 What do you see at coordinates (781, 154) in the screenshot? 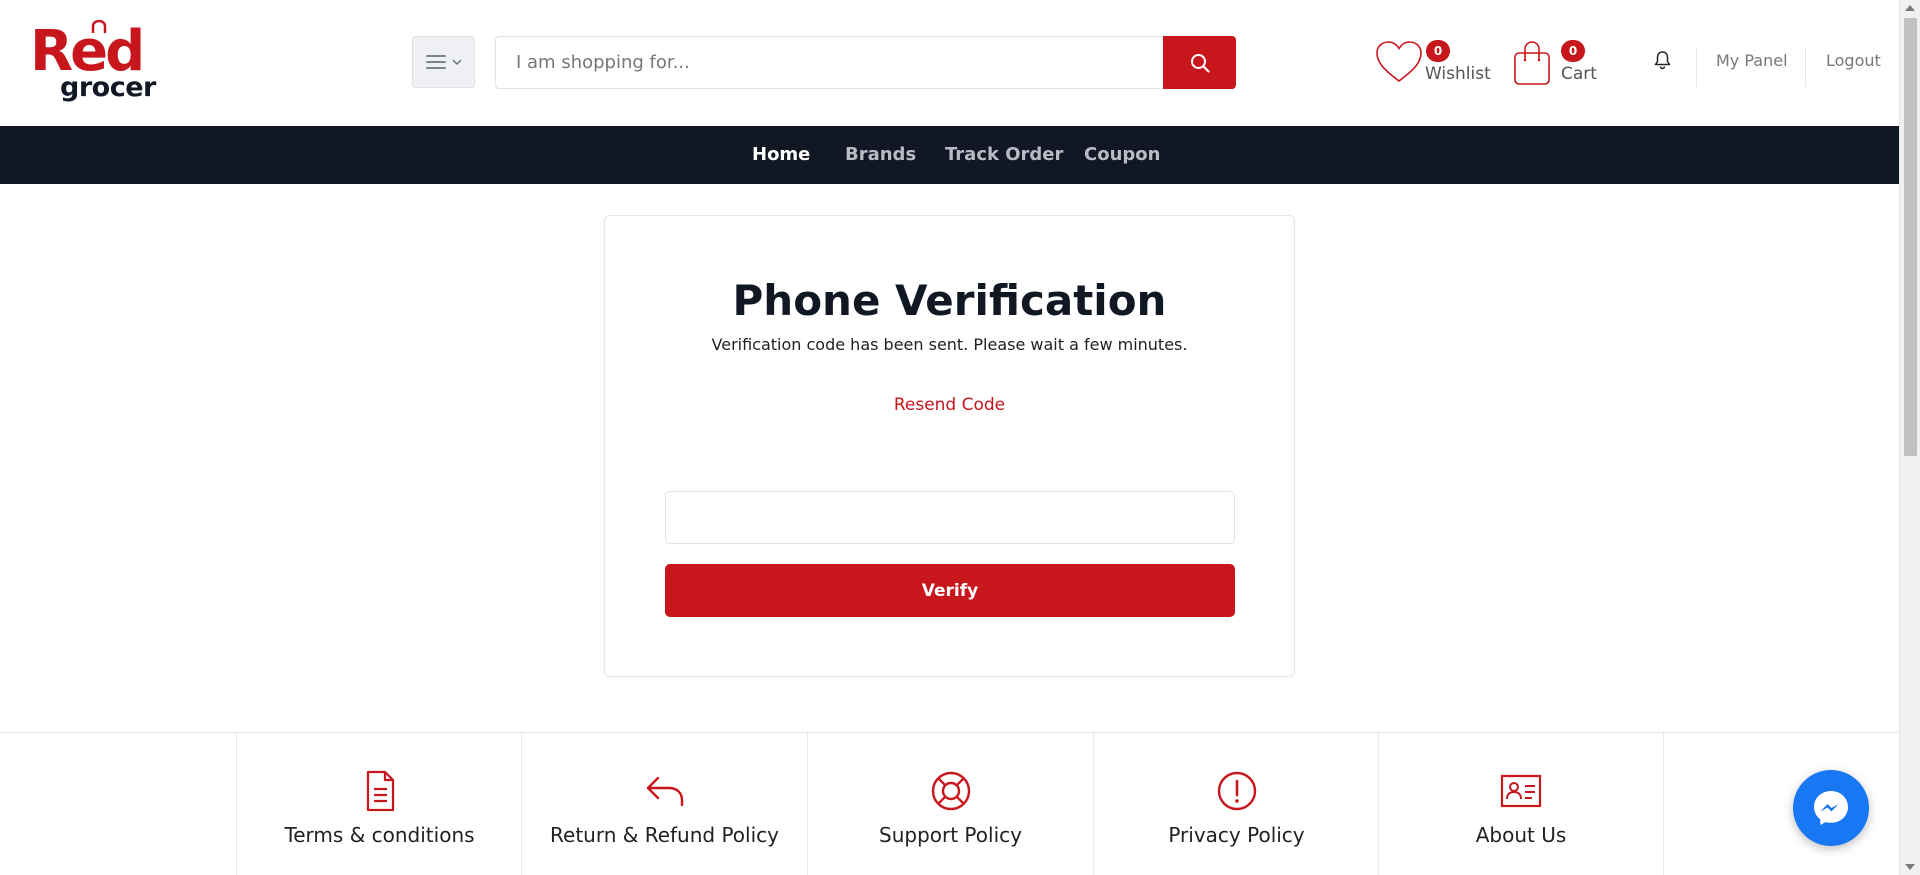
I see `nav-item-home: Home` at bounding box center [781, 154].